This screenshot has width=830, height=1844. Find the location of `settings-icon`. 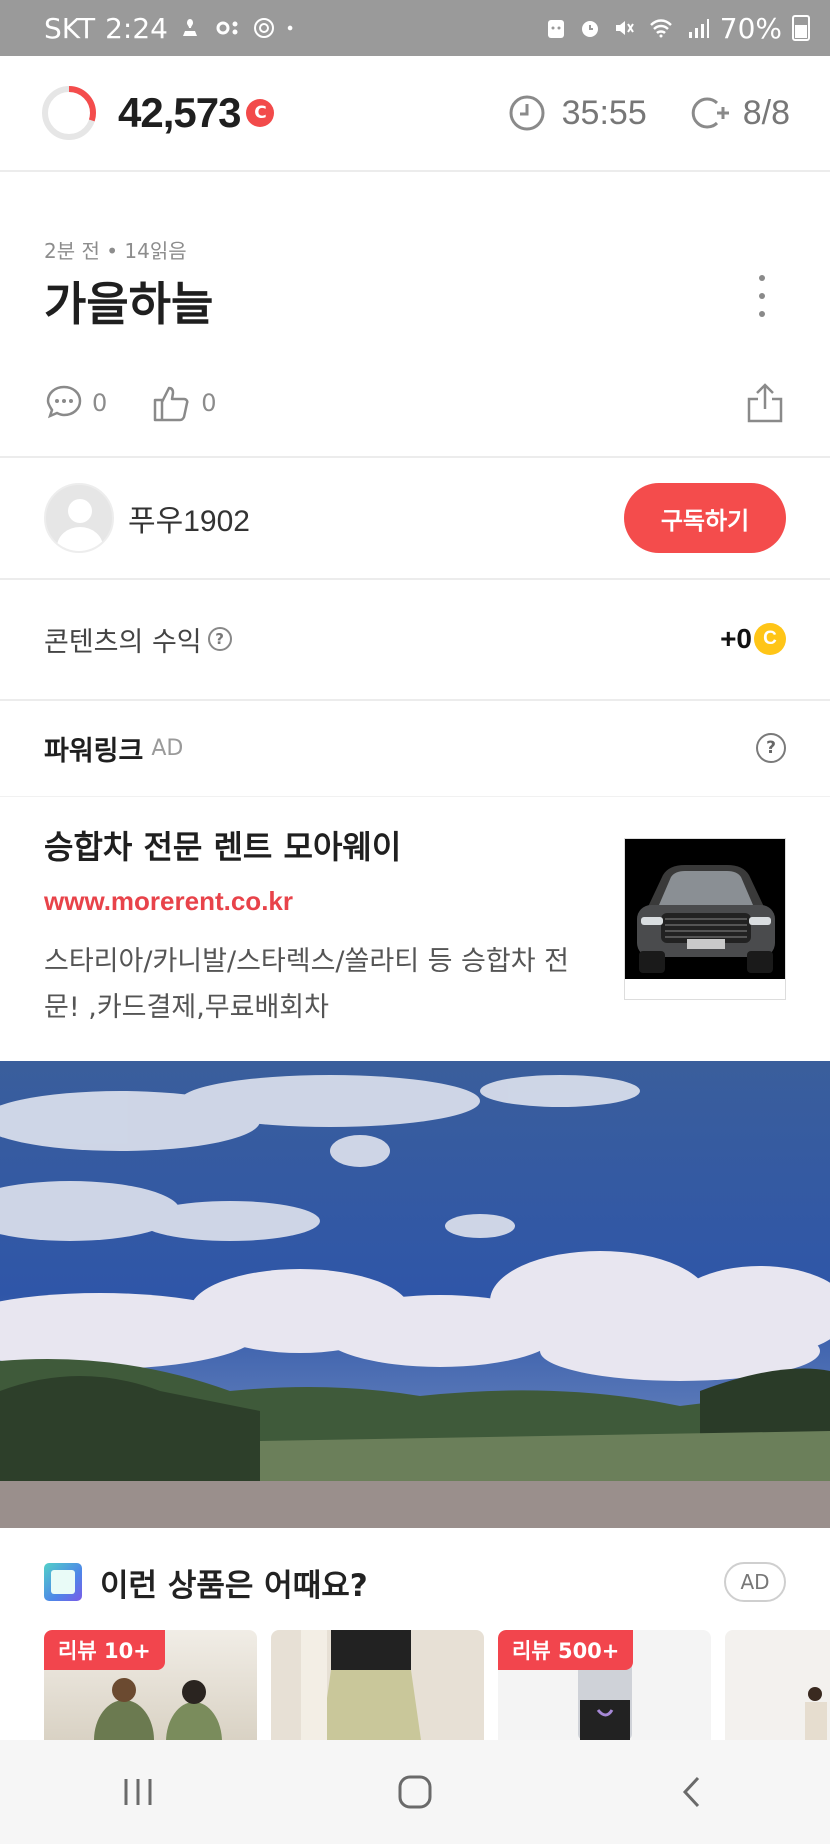

settings-icon is located at coordinates (263, 28).